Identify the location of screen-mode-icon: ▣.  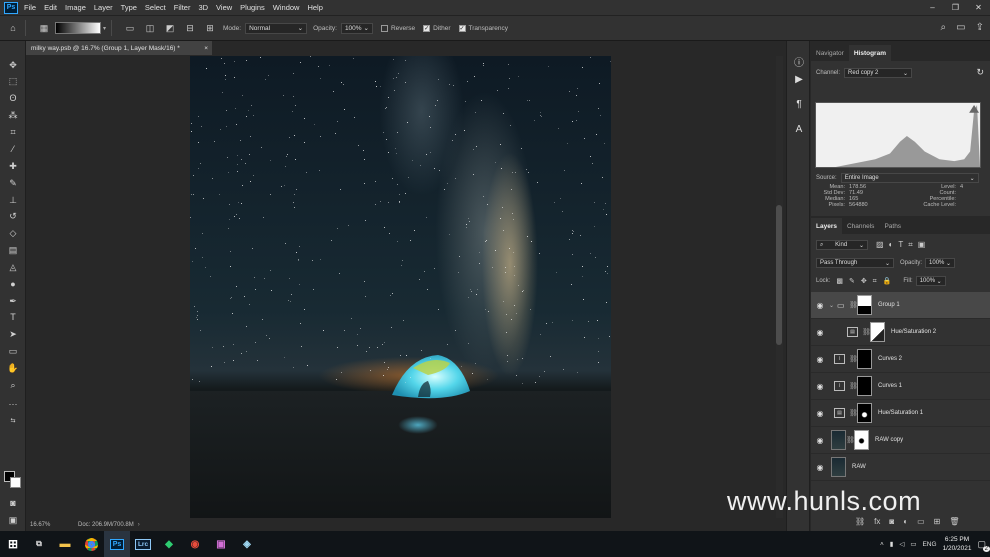
(13, 520).